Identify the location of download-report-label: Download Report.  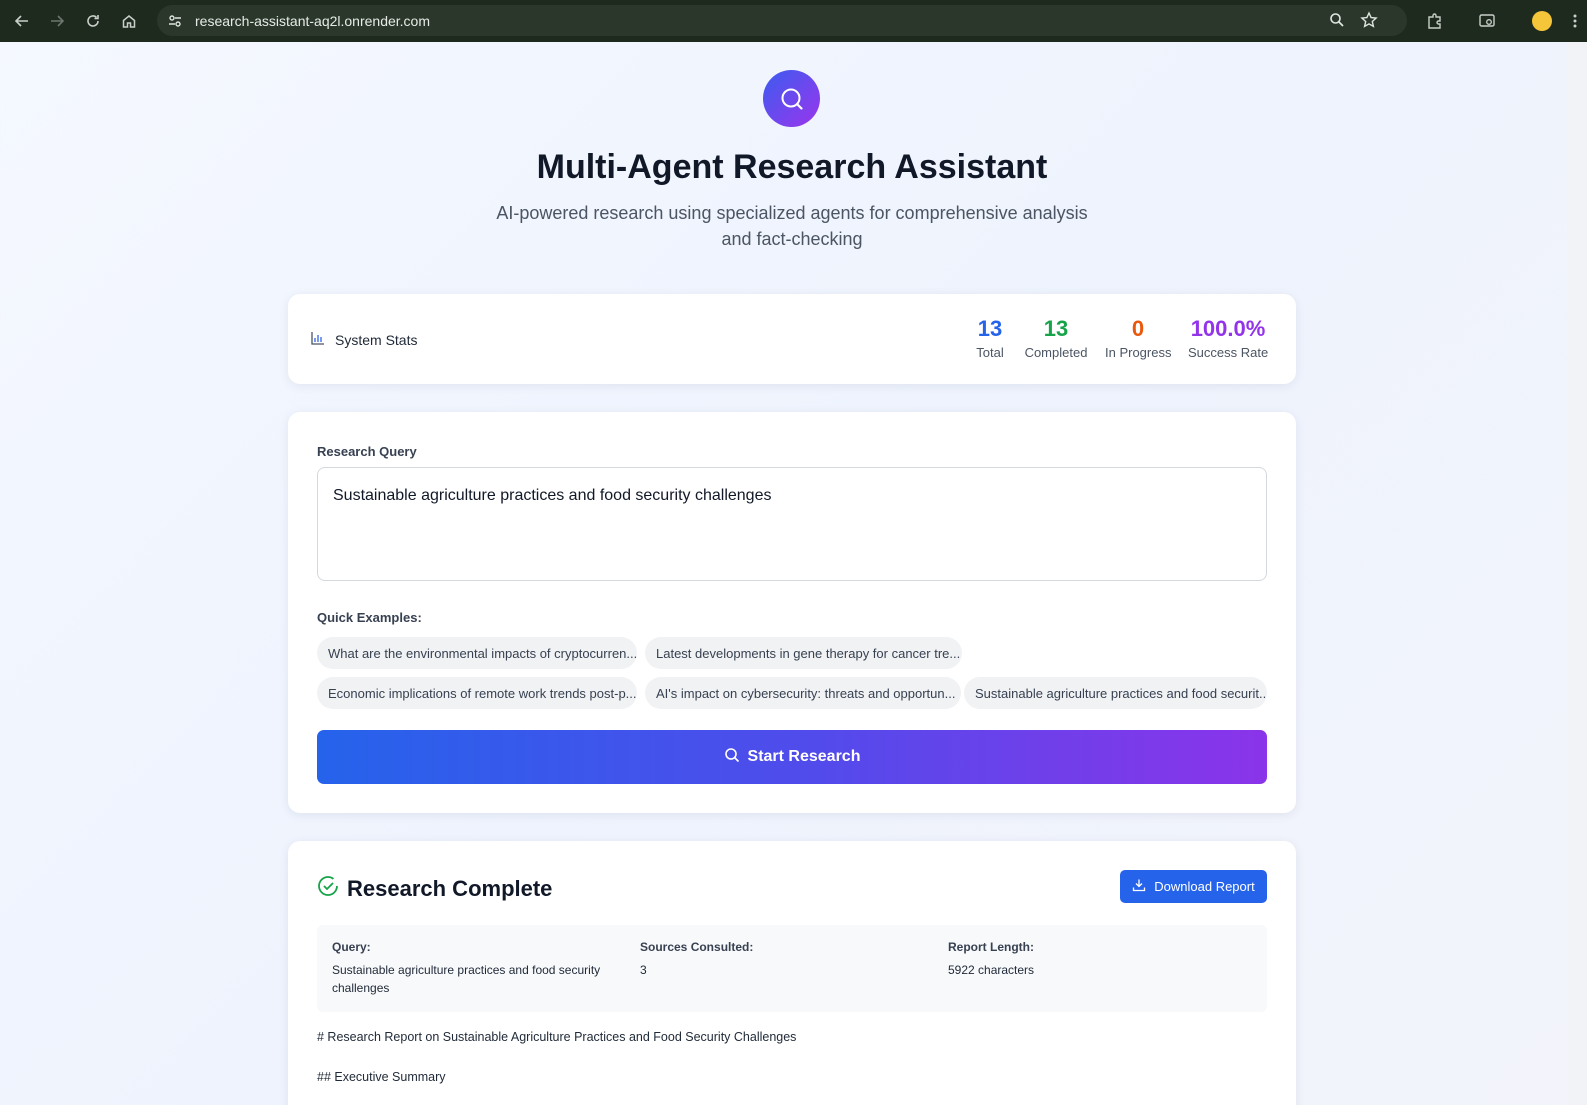
(1204, 886).